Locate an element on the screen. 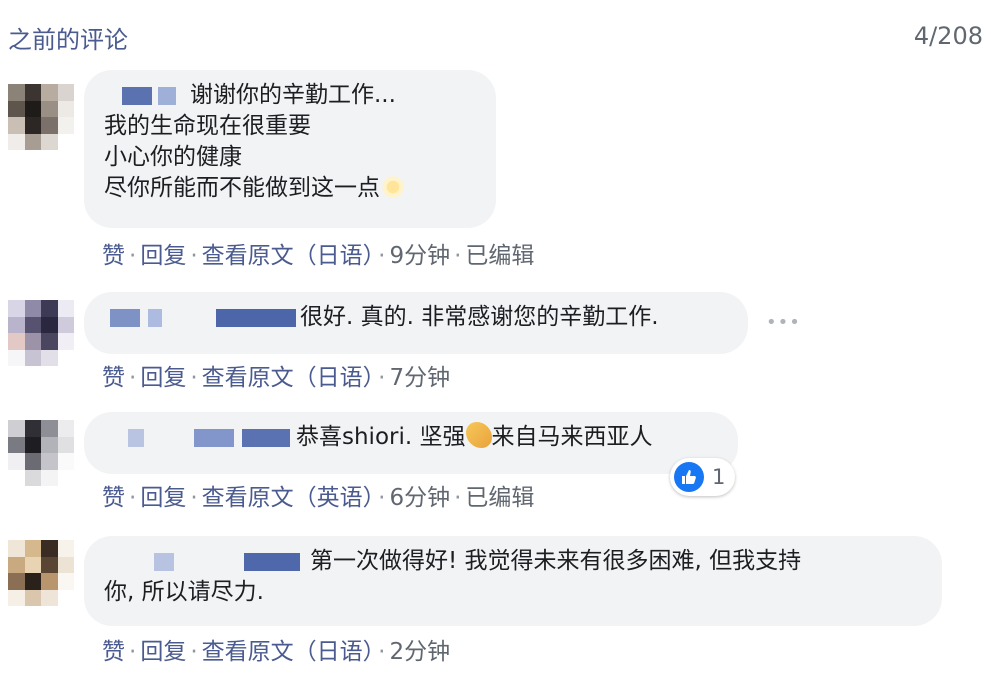 The image size is (991, 678). reaction-summary: 1 is located at coordinates (703, 477).